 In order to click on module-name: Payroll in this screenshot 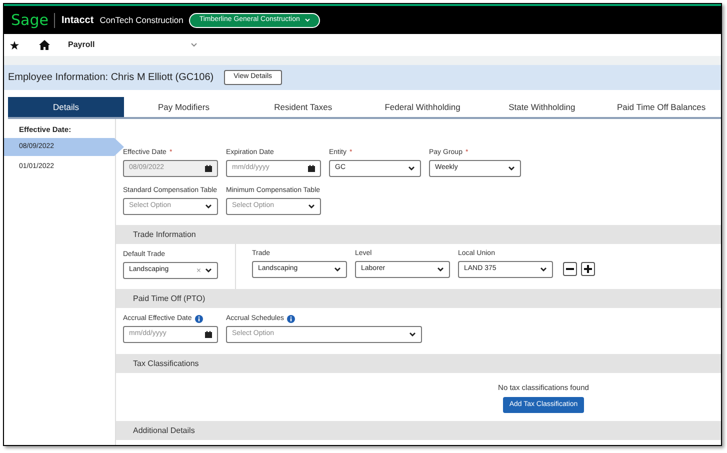, I will do `click(81, 45)`.